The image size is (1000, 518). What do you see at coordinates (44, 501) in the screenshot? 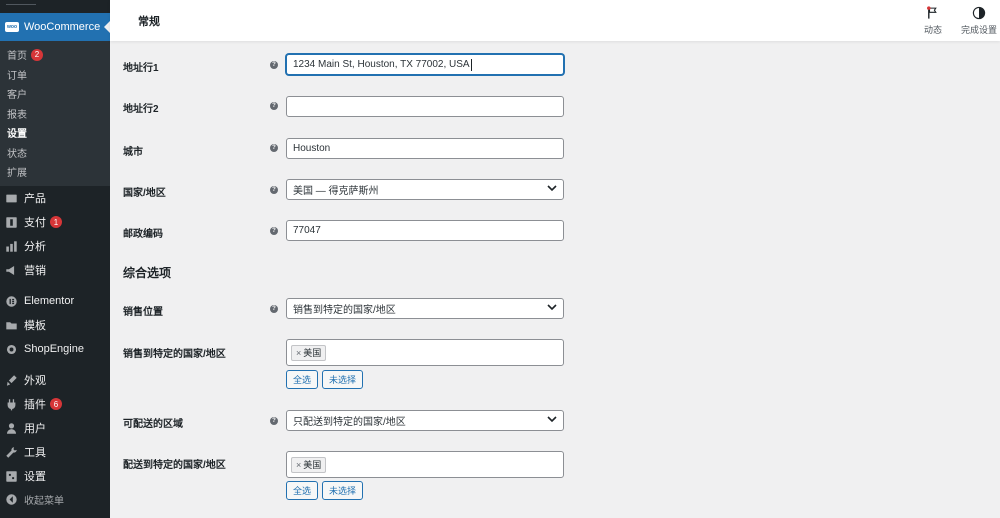
I see `menu-label: 收起菜单` at bounding box center [44, 501].